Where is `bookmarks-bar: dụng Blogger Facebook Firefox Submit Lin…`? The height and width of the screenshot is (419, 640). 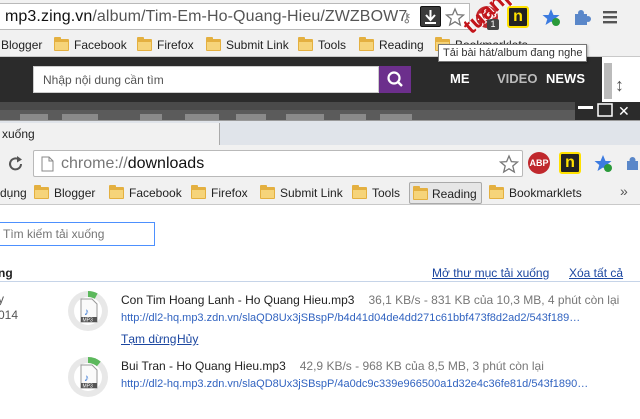
bookmarks-bar: dụng Blogger Facebook Firefox Submit Lin… is located at coordinates (320, 193).